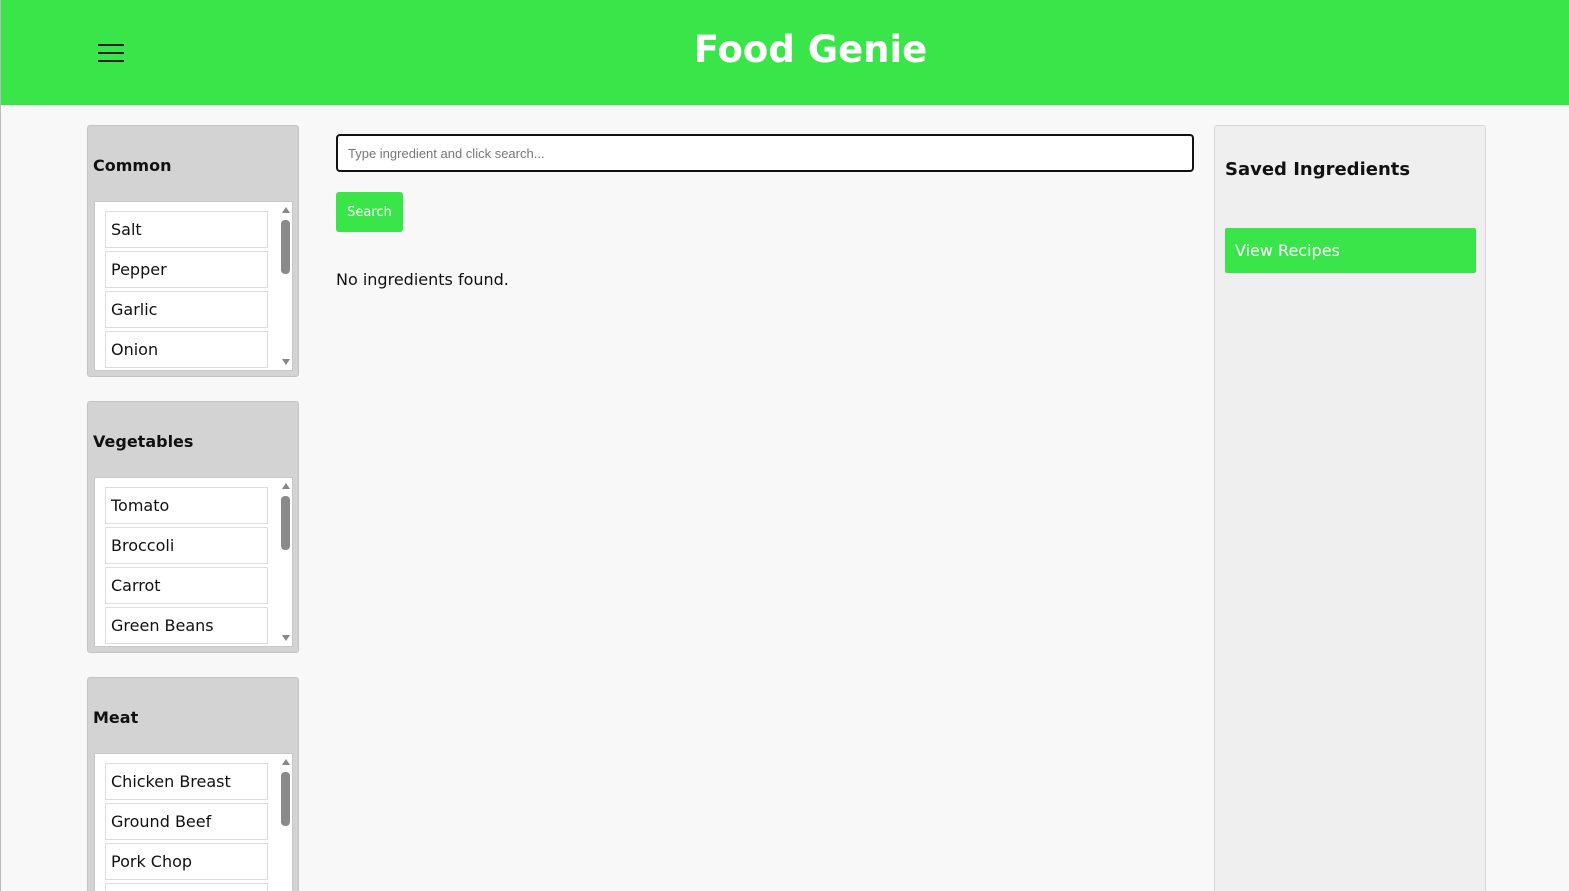 The image size is (1569, 891). Describe the element at coordinates (186, 861) in the screenshot. I see `ingredient-item: Pork Chop` at that location.